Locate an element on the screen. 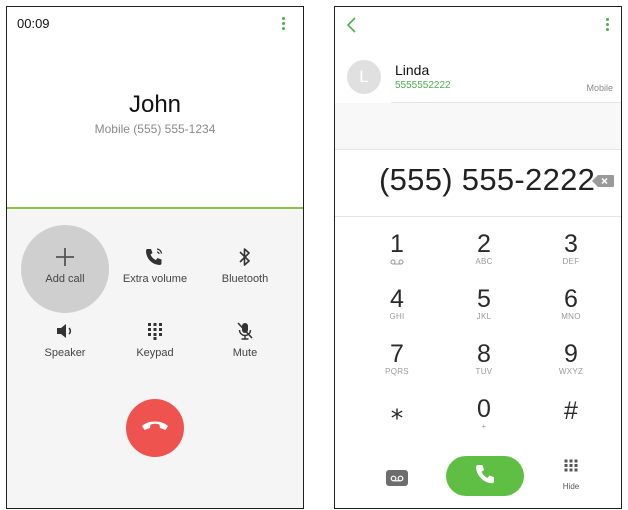 This screenshot has height=510, width=628. end-call-icon is located at coordinates (155, 428).